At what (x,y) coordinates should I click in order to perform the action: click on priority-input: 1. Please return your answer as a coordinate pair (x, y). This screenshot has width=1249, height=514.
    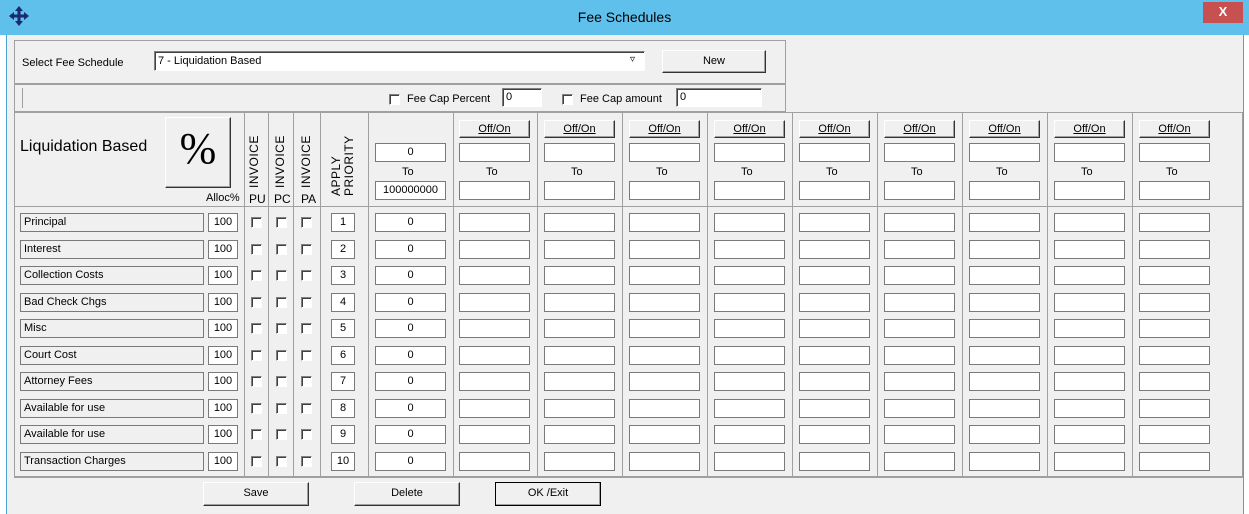
    Looking at the image, I should click on (343, 222).